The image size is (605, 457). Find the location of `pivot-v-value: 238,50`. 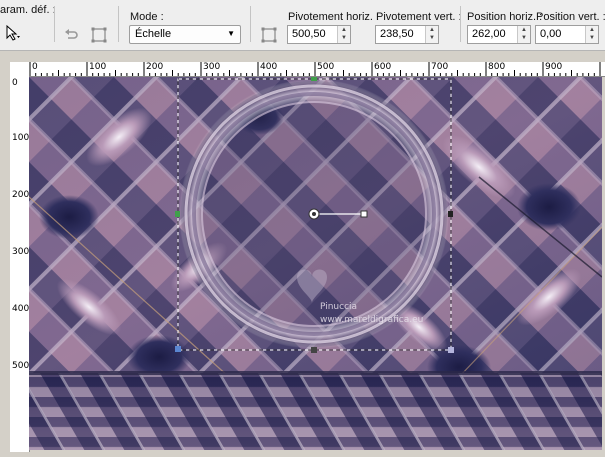

pivot-v-value: 238,50 is located at coordinates (397, 34).